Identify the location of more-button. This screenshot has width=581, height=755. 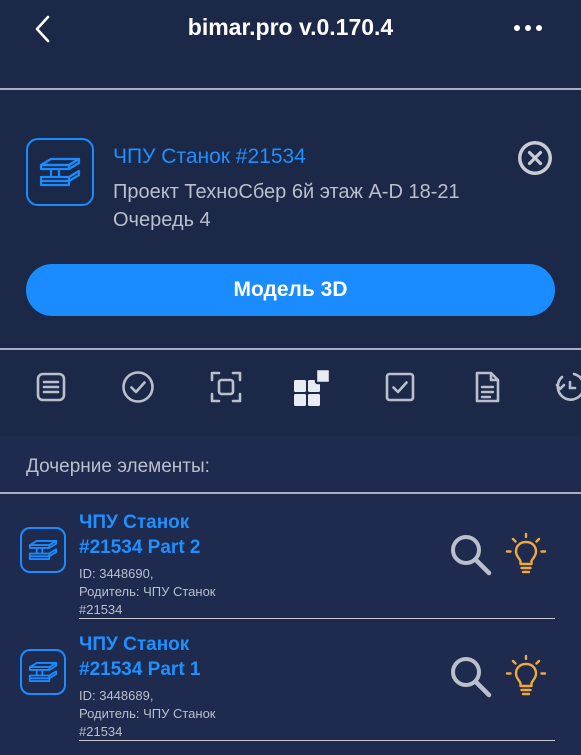
(528, 28).